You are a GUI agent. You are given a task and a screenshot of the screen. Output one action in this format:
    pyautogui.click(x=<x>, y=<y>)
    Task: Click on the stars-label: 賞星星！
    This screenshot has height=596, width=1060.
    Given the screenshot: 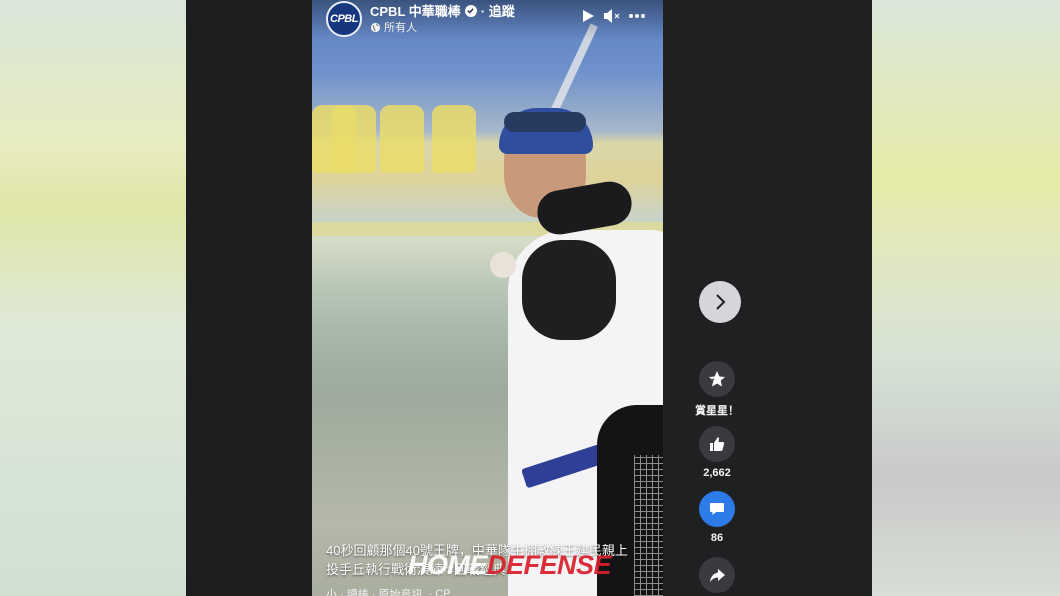 What is the action you would take?
    pyautogui.click(x=717, y=411)
    